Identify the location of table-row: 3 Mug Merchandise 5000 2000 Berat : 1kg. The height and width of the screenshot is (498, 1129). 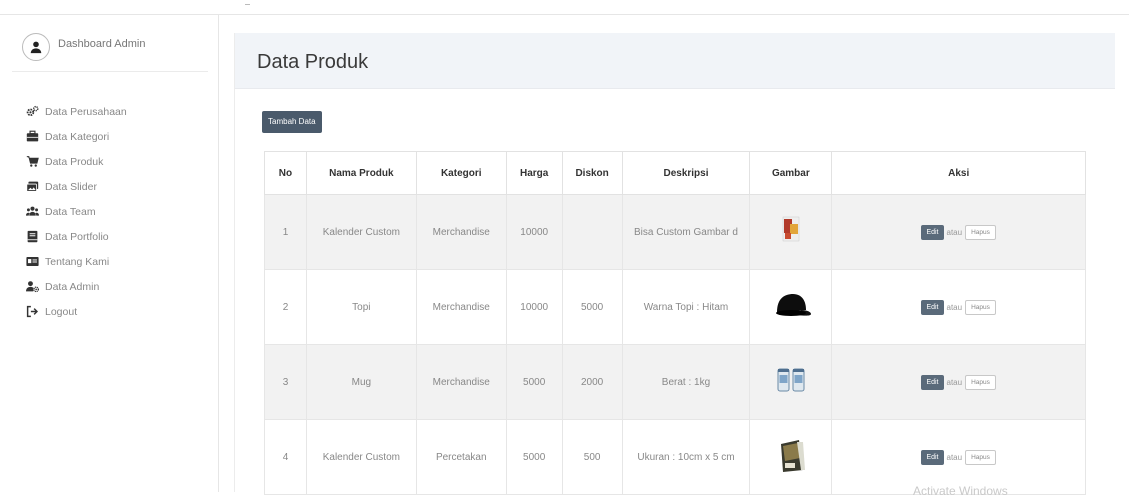
(675, 382).